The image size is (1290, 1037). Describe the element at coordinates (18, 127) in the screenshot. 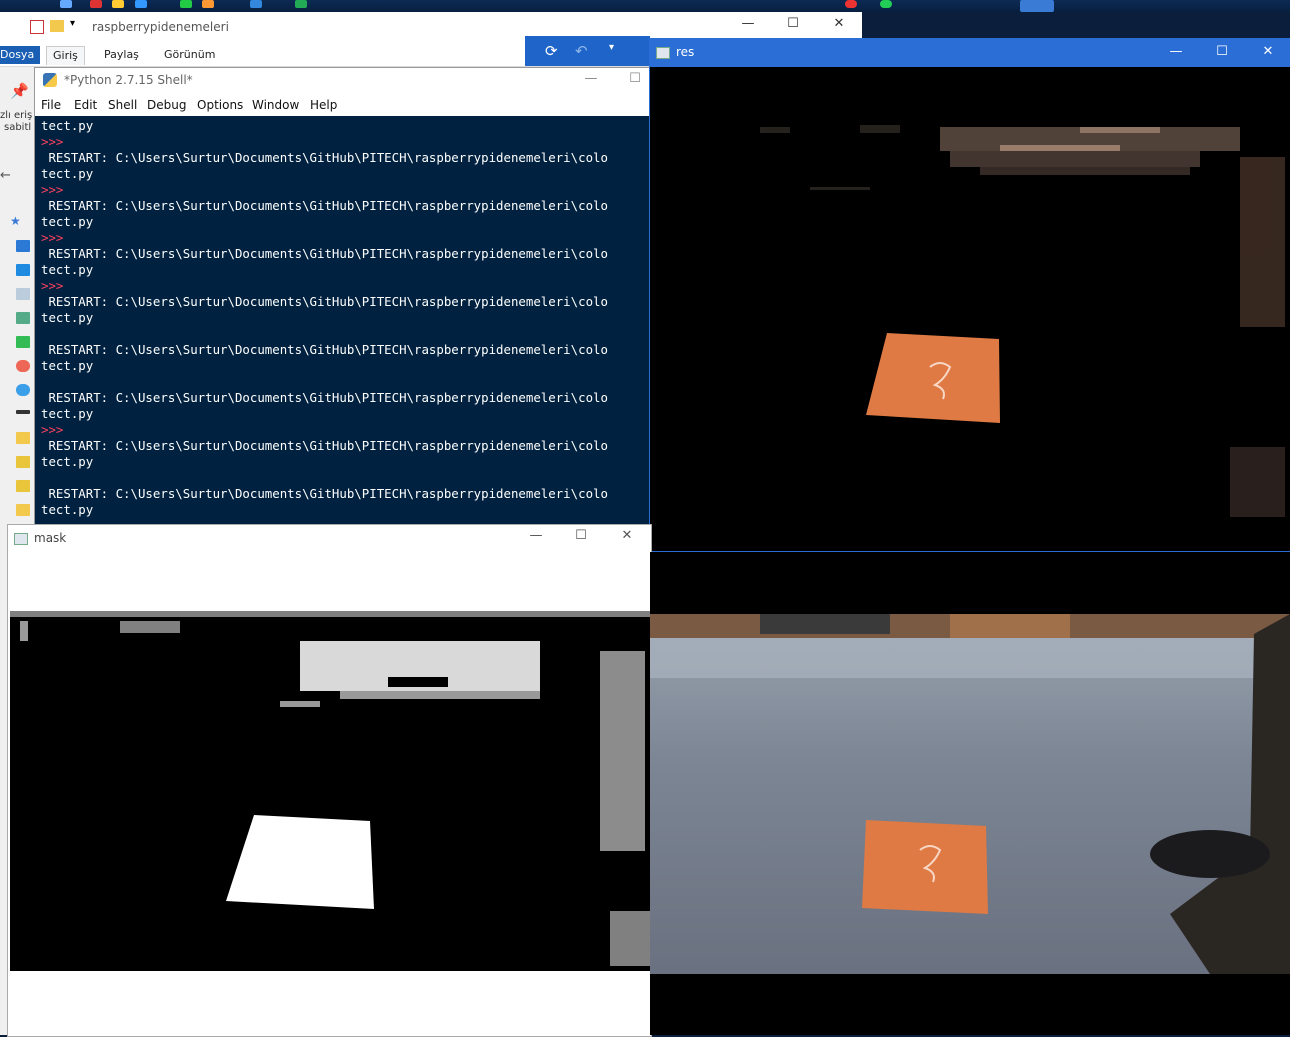

I see `quick-access-label-2: sabitl` at that location.